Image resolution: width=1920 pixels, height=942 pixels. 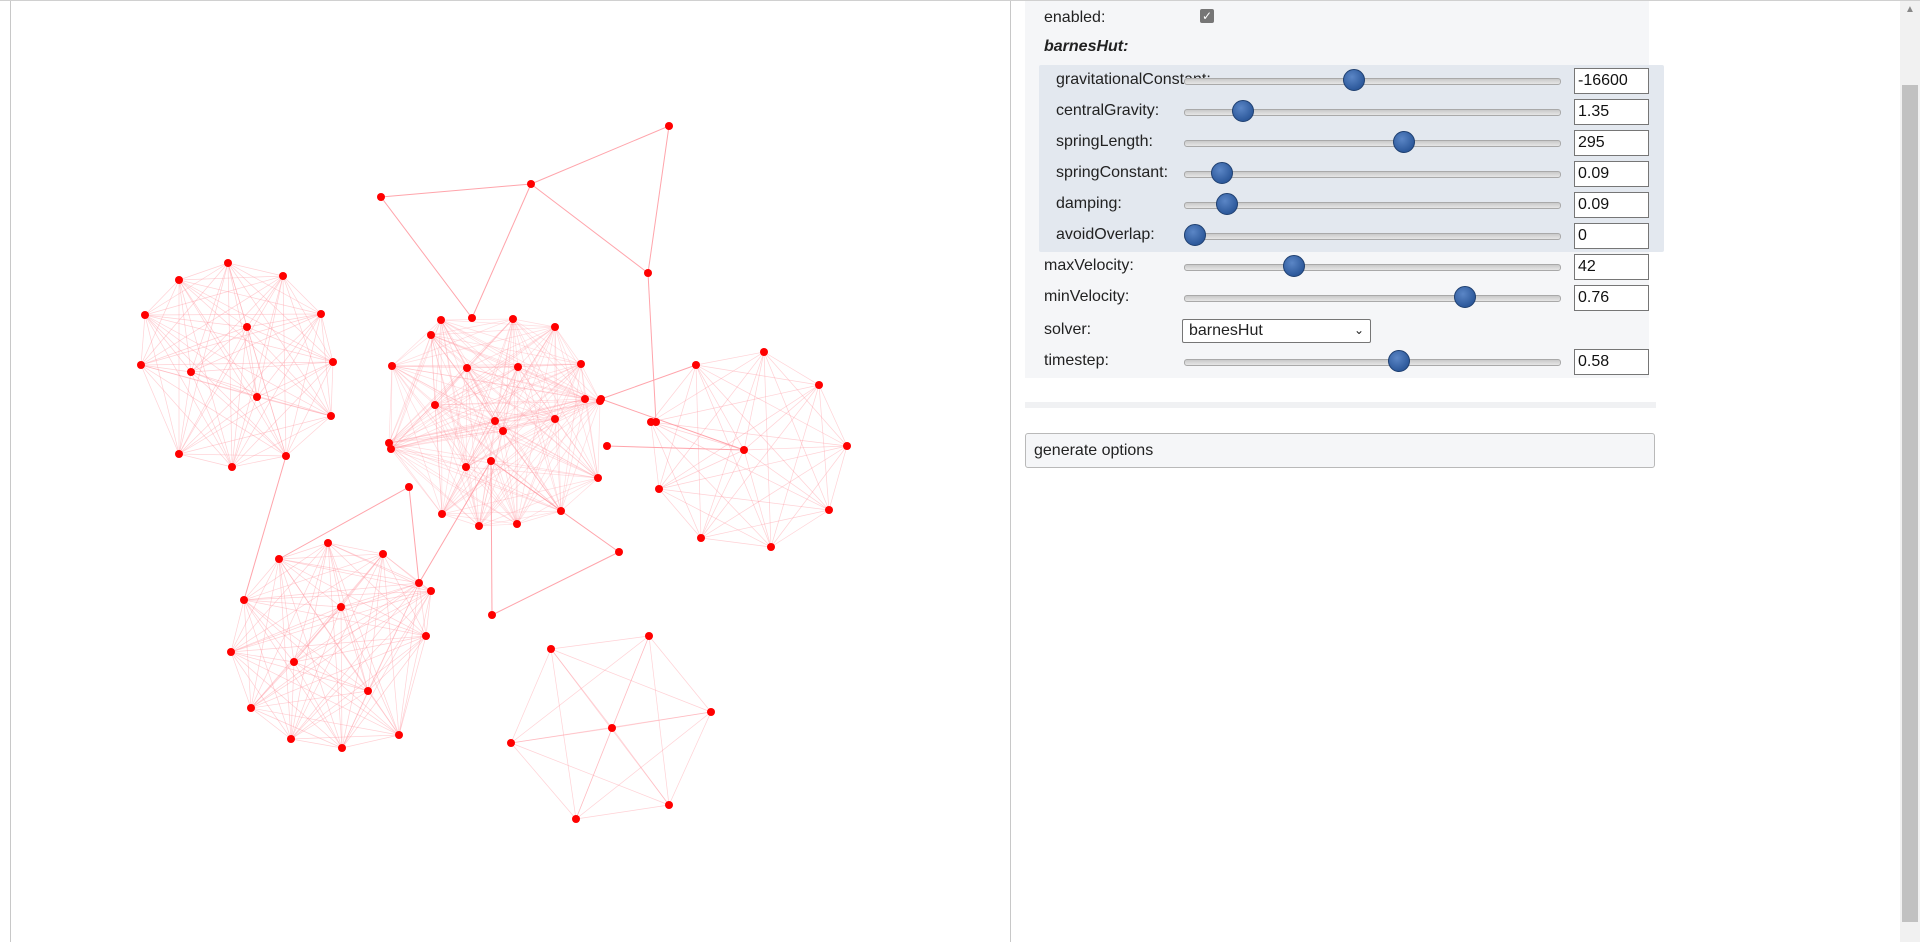 I want to click on page-scrollbar: ▲, so click(x=1910, y=471).